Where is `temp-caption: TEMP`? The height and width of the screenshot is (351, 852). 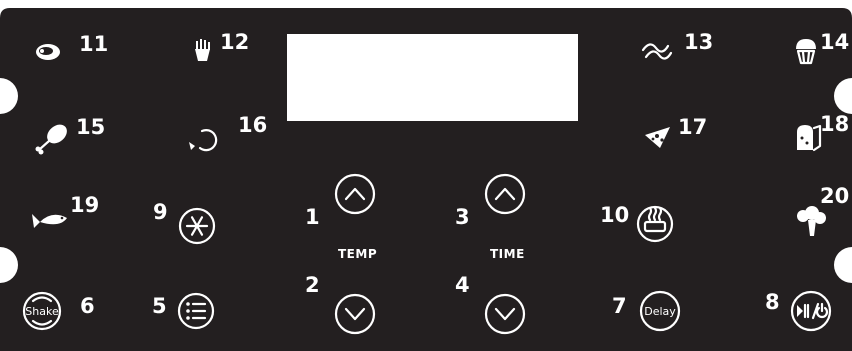 temp-caption: TEMP is located at coordinates (357, 254).